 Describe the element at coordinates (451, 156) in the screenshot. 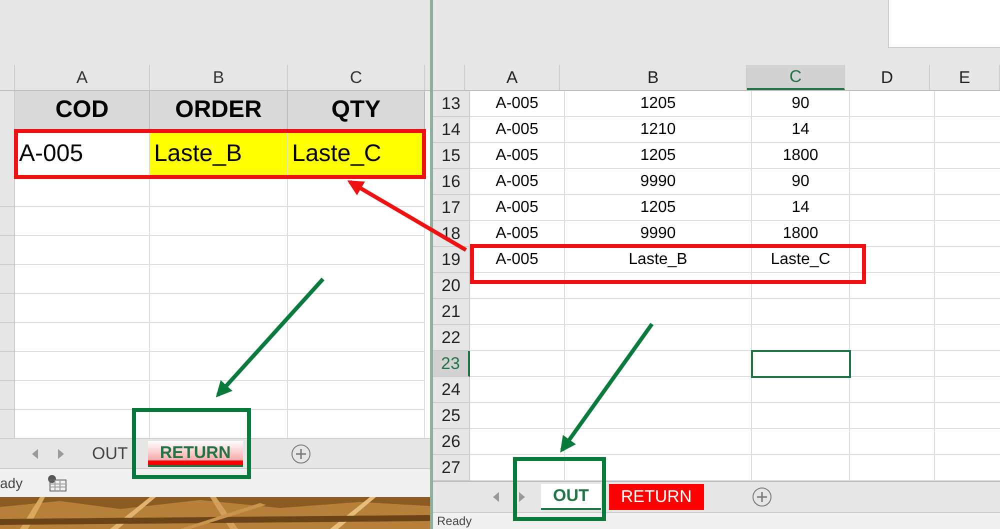

I see `row-header: 15` at that location.